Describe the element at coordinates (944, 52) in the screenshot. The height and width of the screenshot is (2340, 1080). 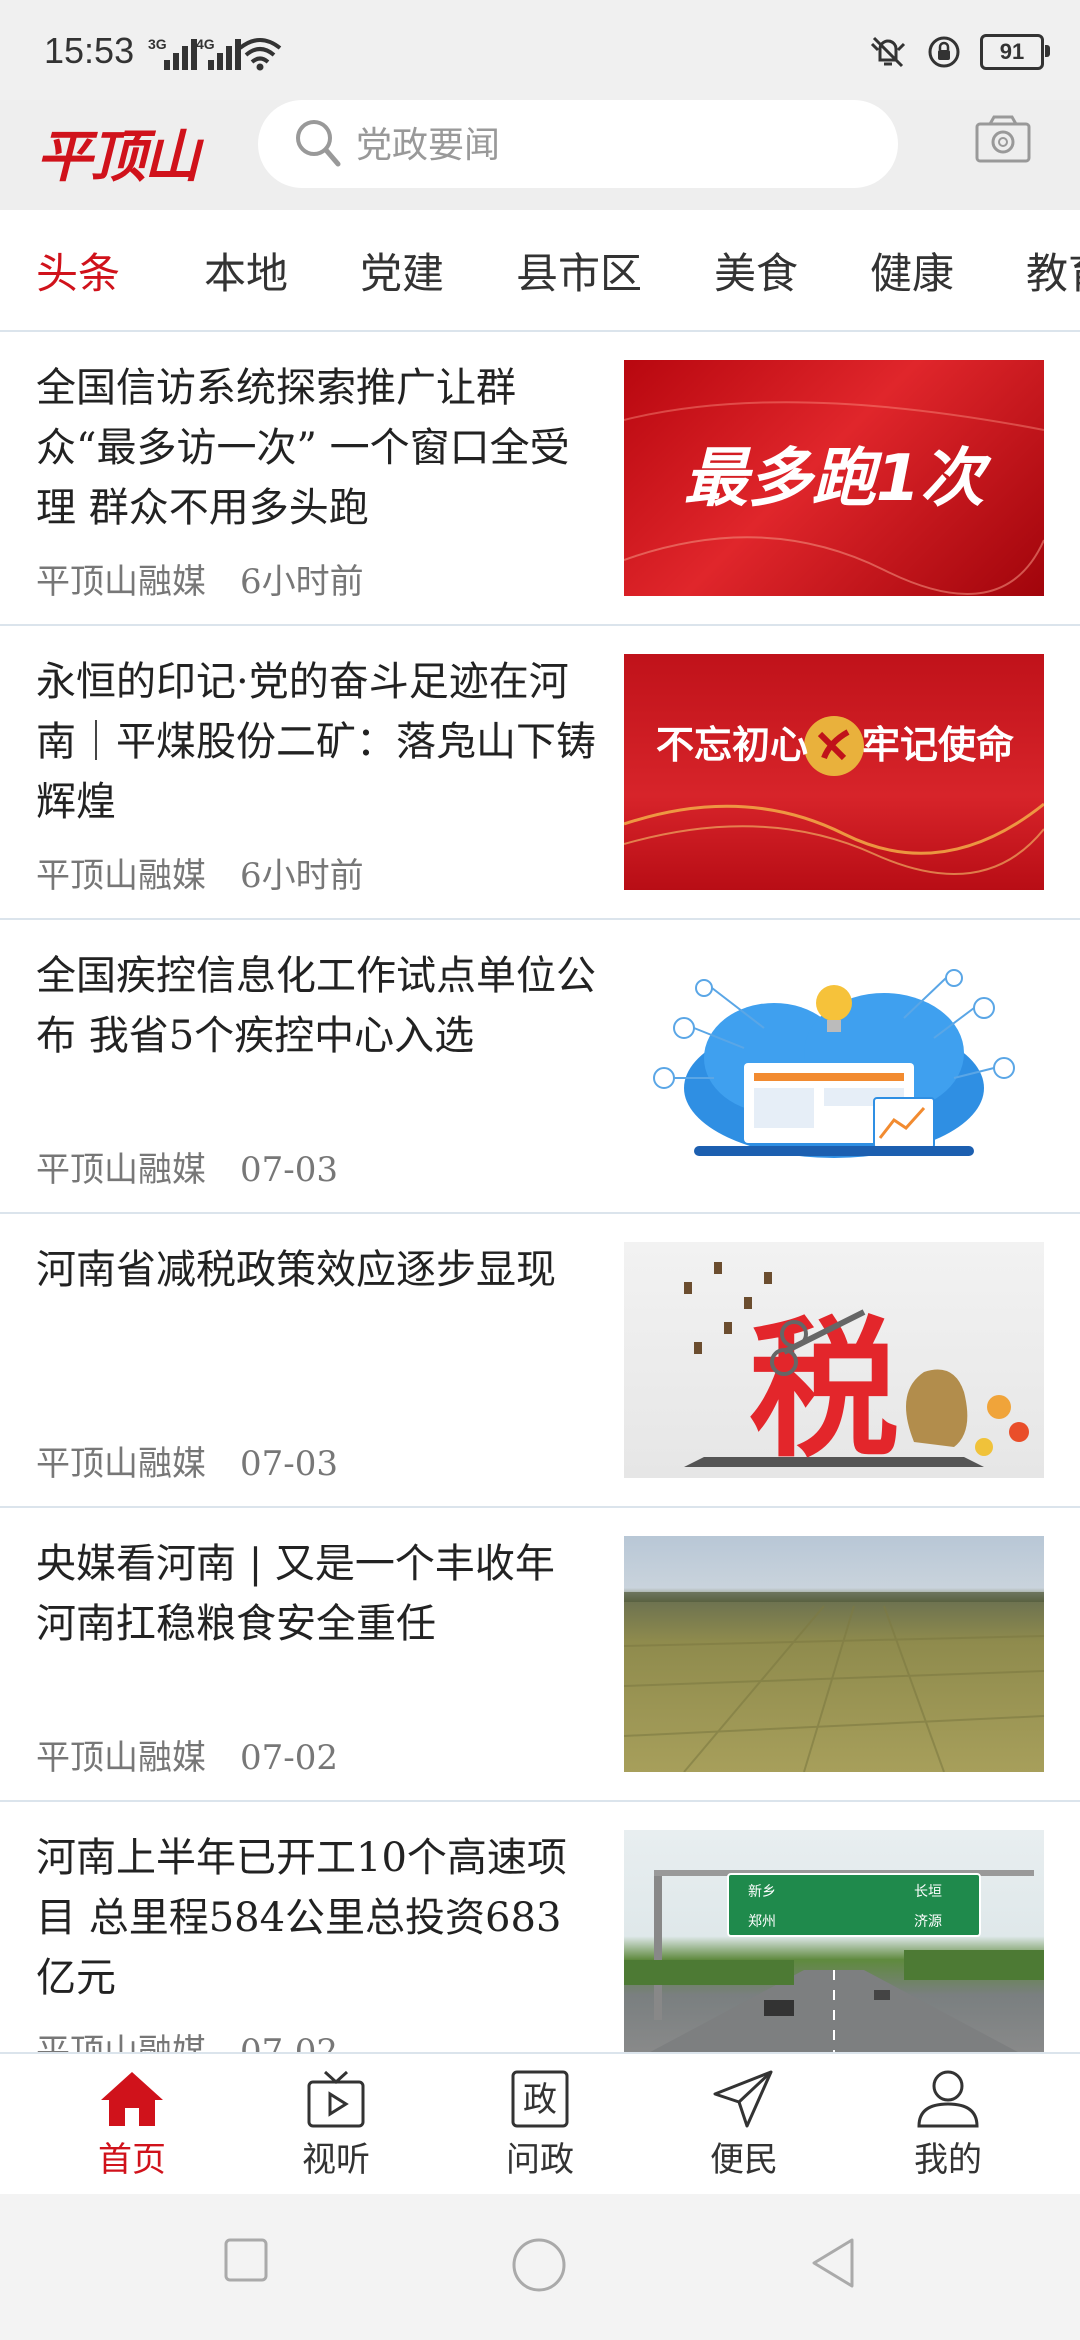
I see `rotation-lock-icon` at that location.